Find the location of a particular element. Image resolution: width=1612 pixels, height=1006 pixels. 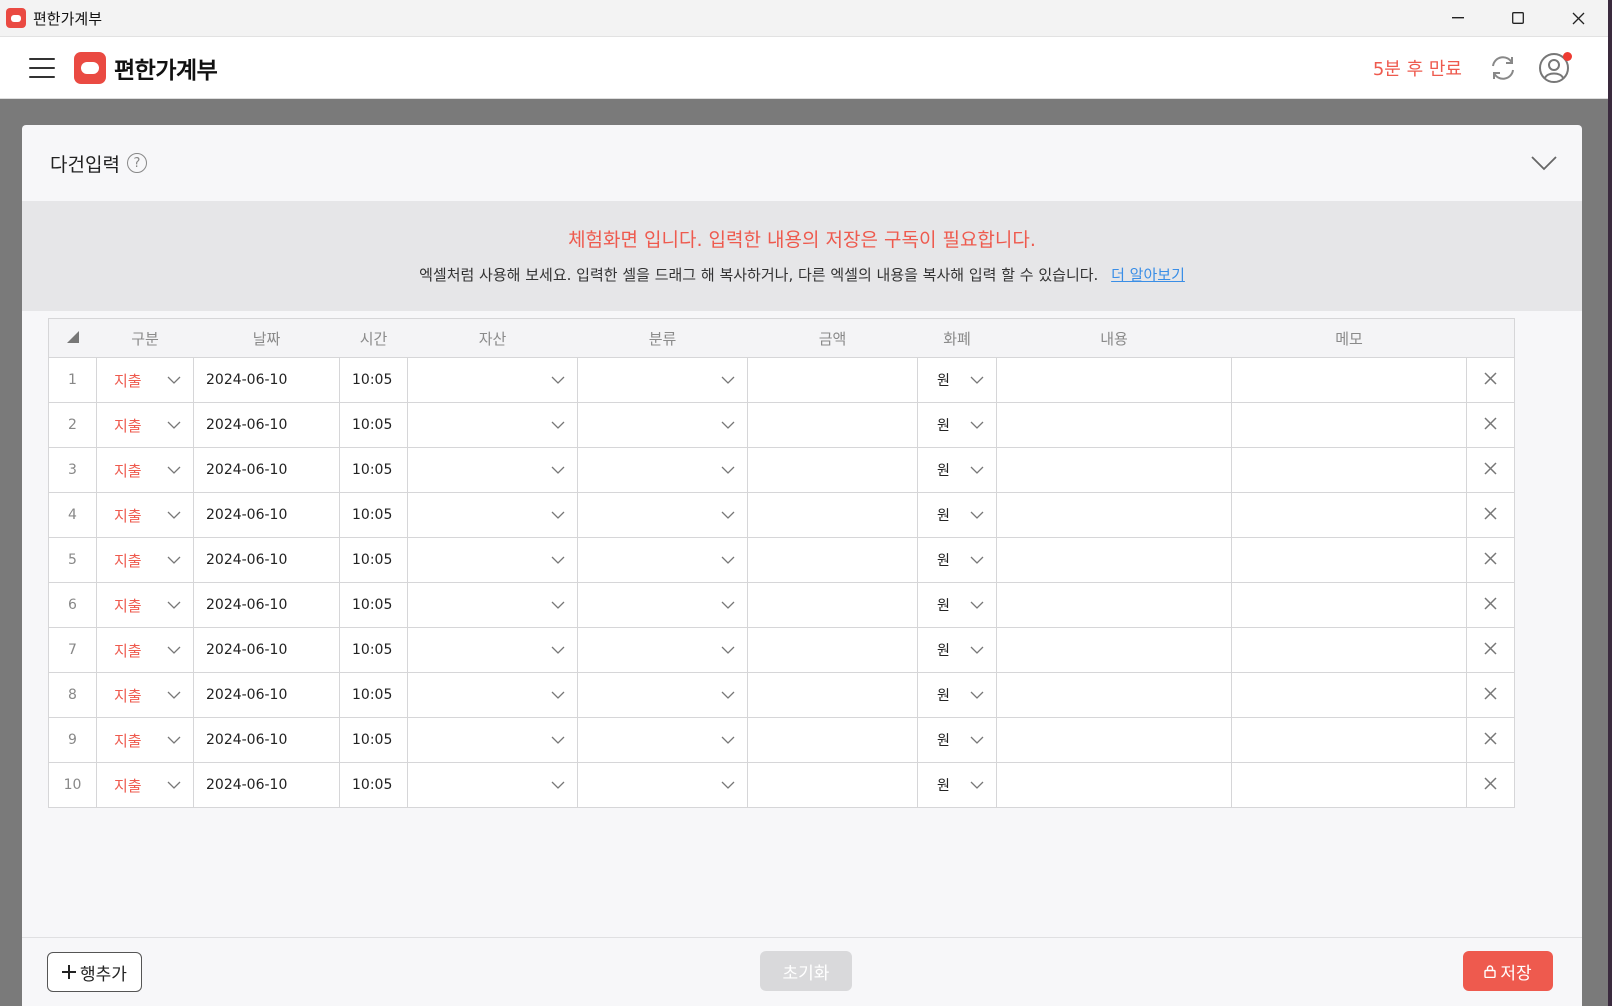

select-all-corner is located at coordinates (72, 338).